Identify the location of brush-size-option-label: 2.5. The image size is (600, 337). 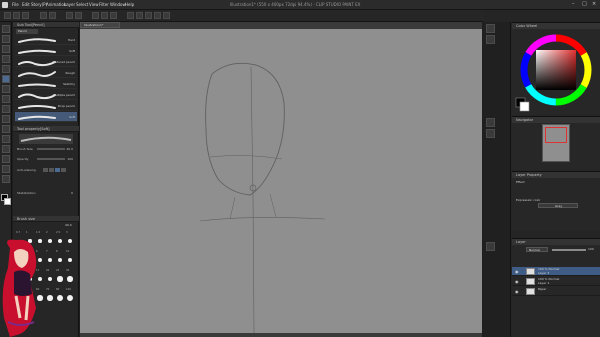
(58, 232).